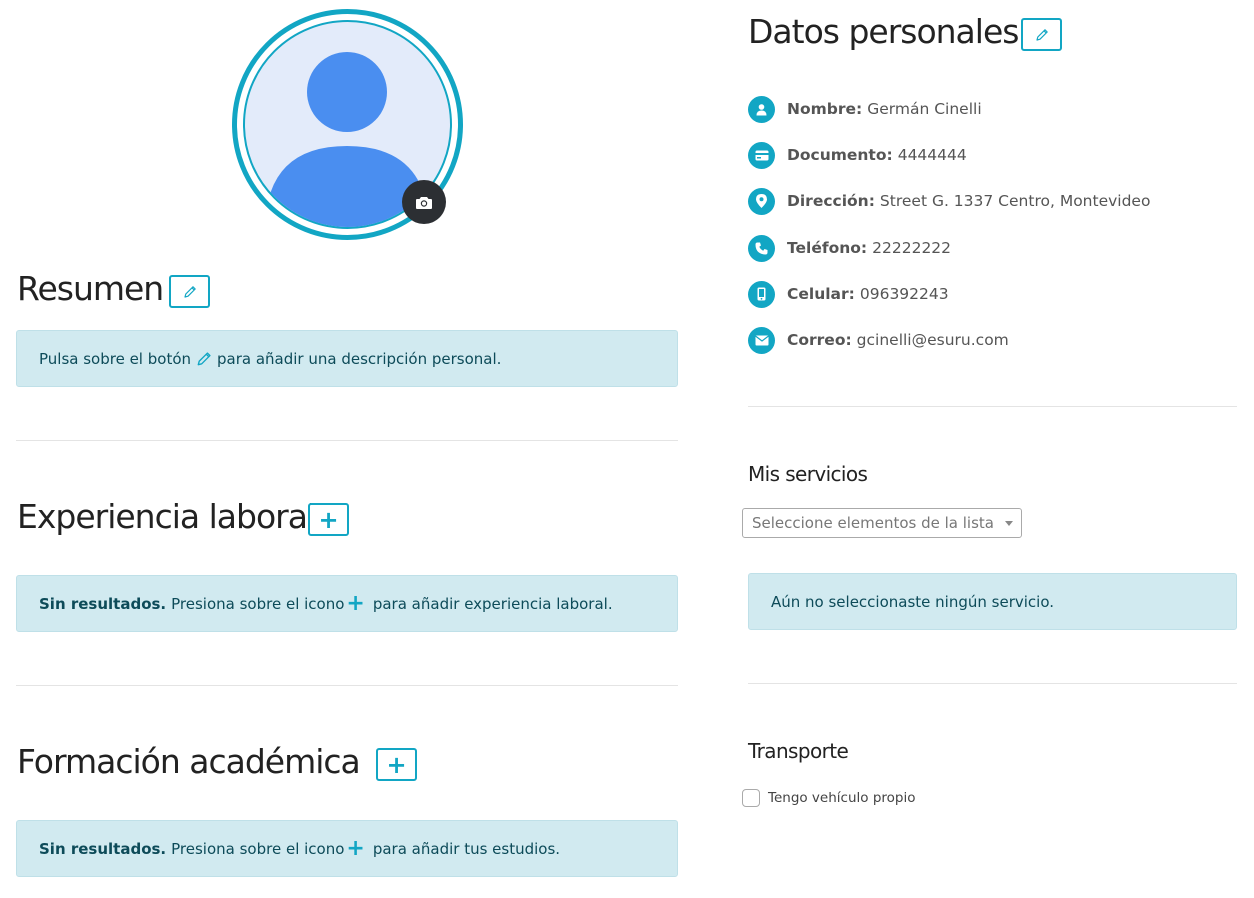 The image size is (1254, 898). I want to click on transporte-title: Transporte, so click(798, 751).